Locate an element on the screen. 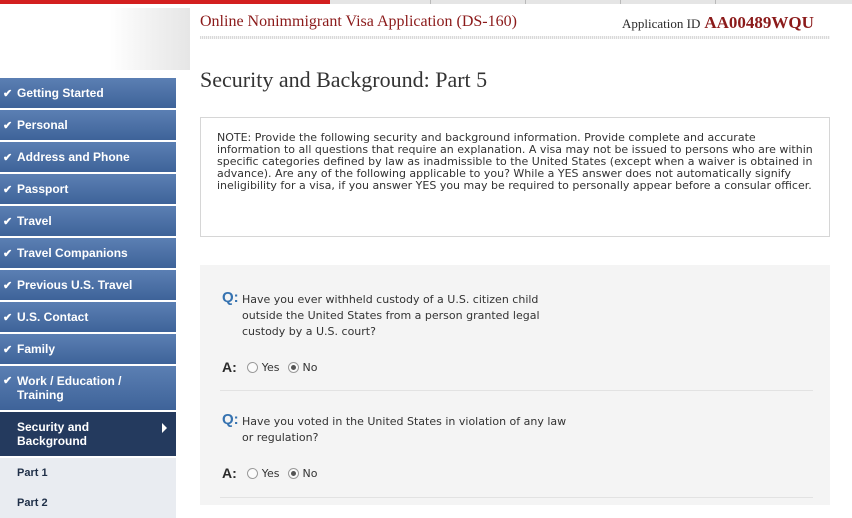  sidebar-item-work-education-training: ✔ Work / Education / Training is located at coordinates (88, 388).